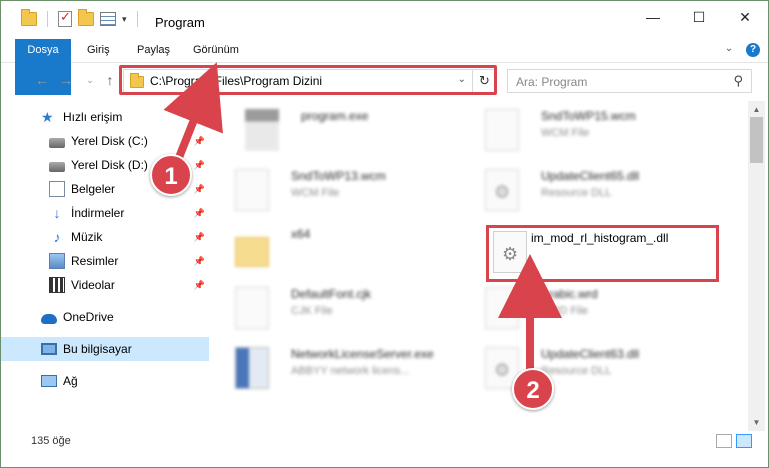 The image size is (769, 468). I want to click on this-pc-icon, so click(49, 349).